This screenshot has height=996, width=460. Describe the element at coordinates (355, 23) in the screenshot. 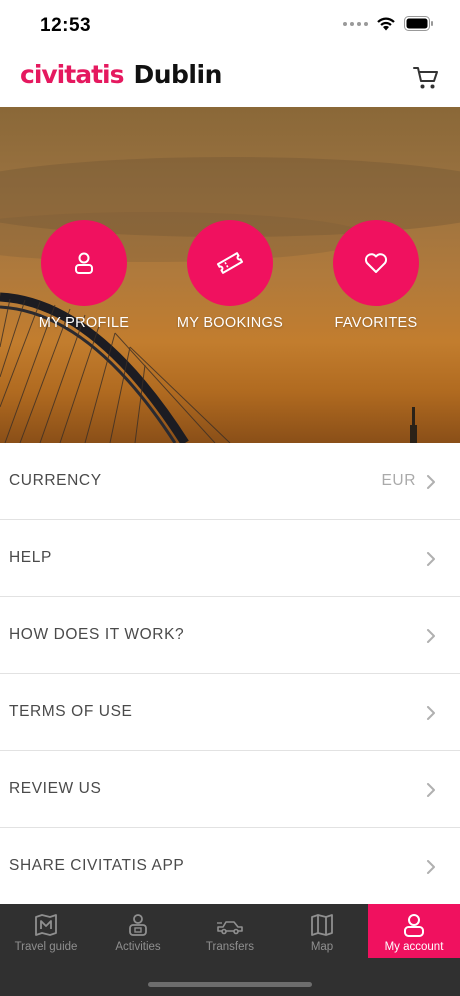

I see `signal-icon` at that location.